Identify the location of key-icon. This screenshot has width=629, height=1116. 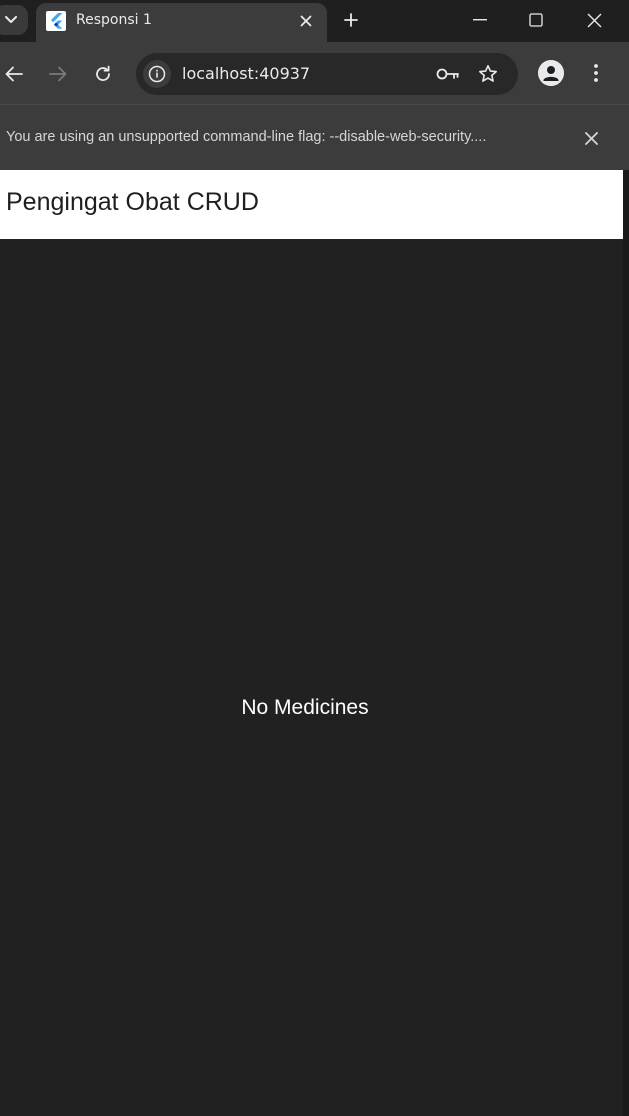
(447, 74).